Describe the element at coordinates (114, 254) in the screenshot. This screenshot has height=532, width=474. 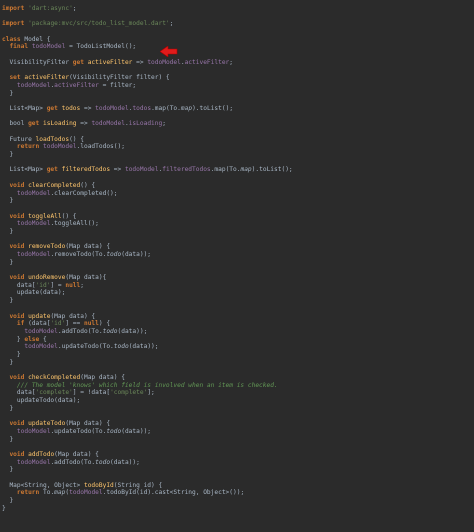
I see `code-token: todo` at that location.